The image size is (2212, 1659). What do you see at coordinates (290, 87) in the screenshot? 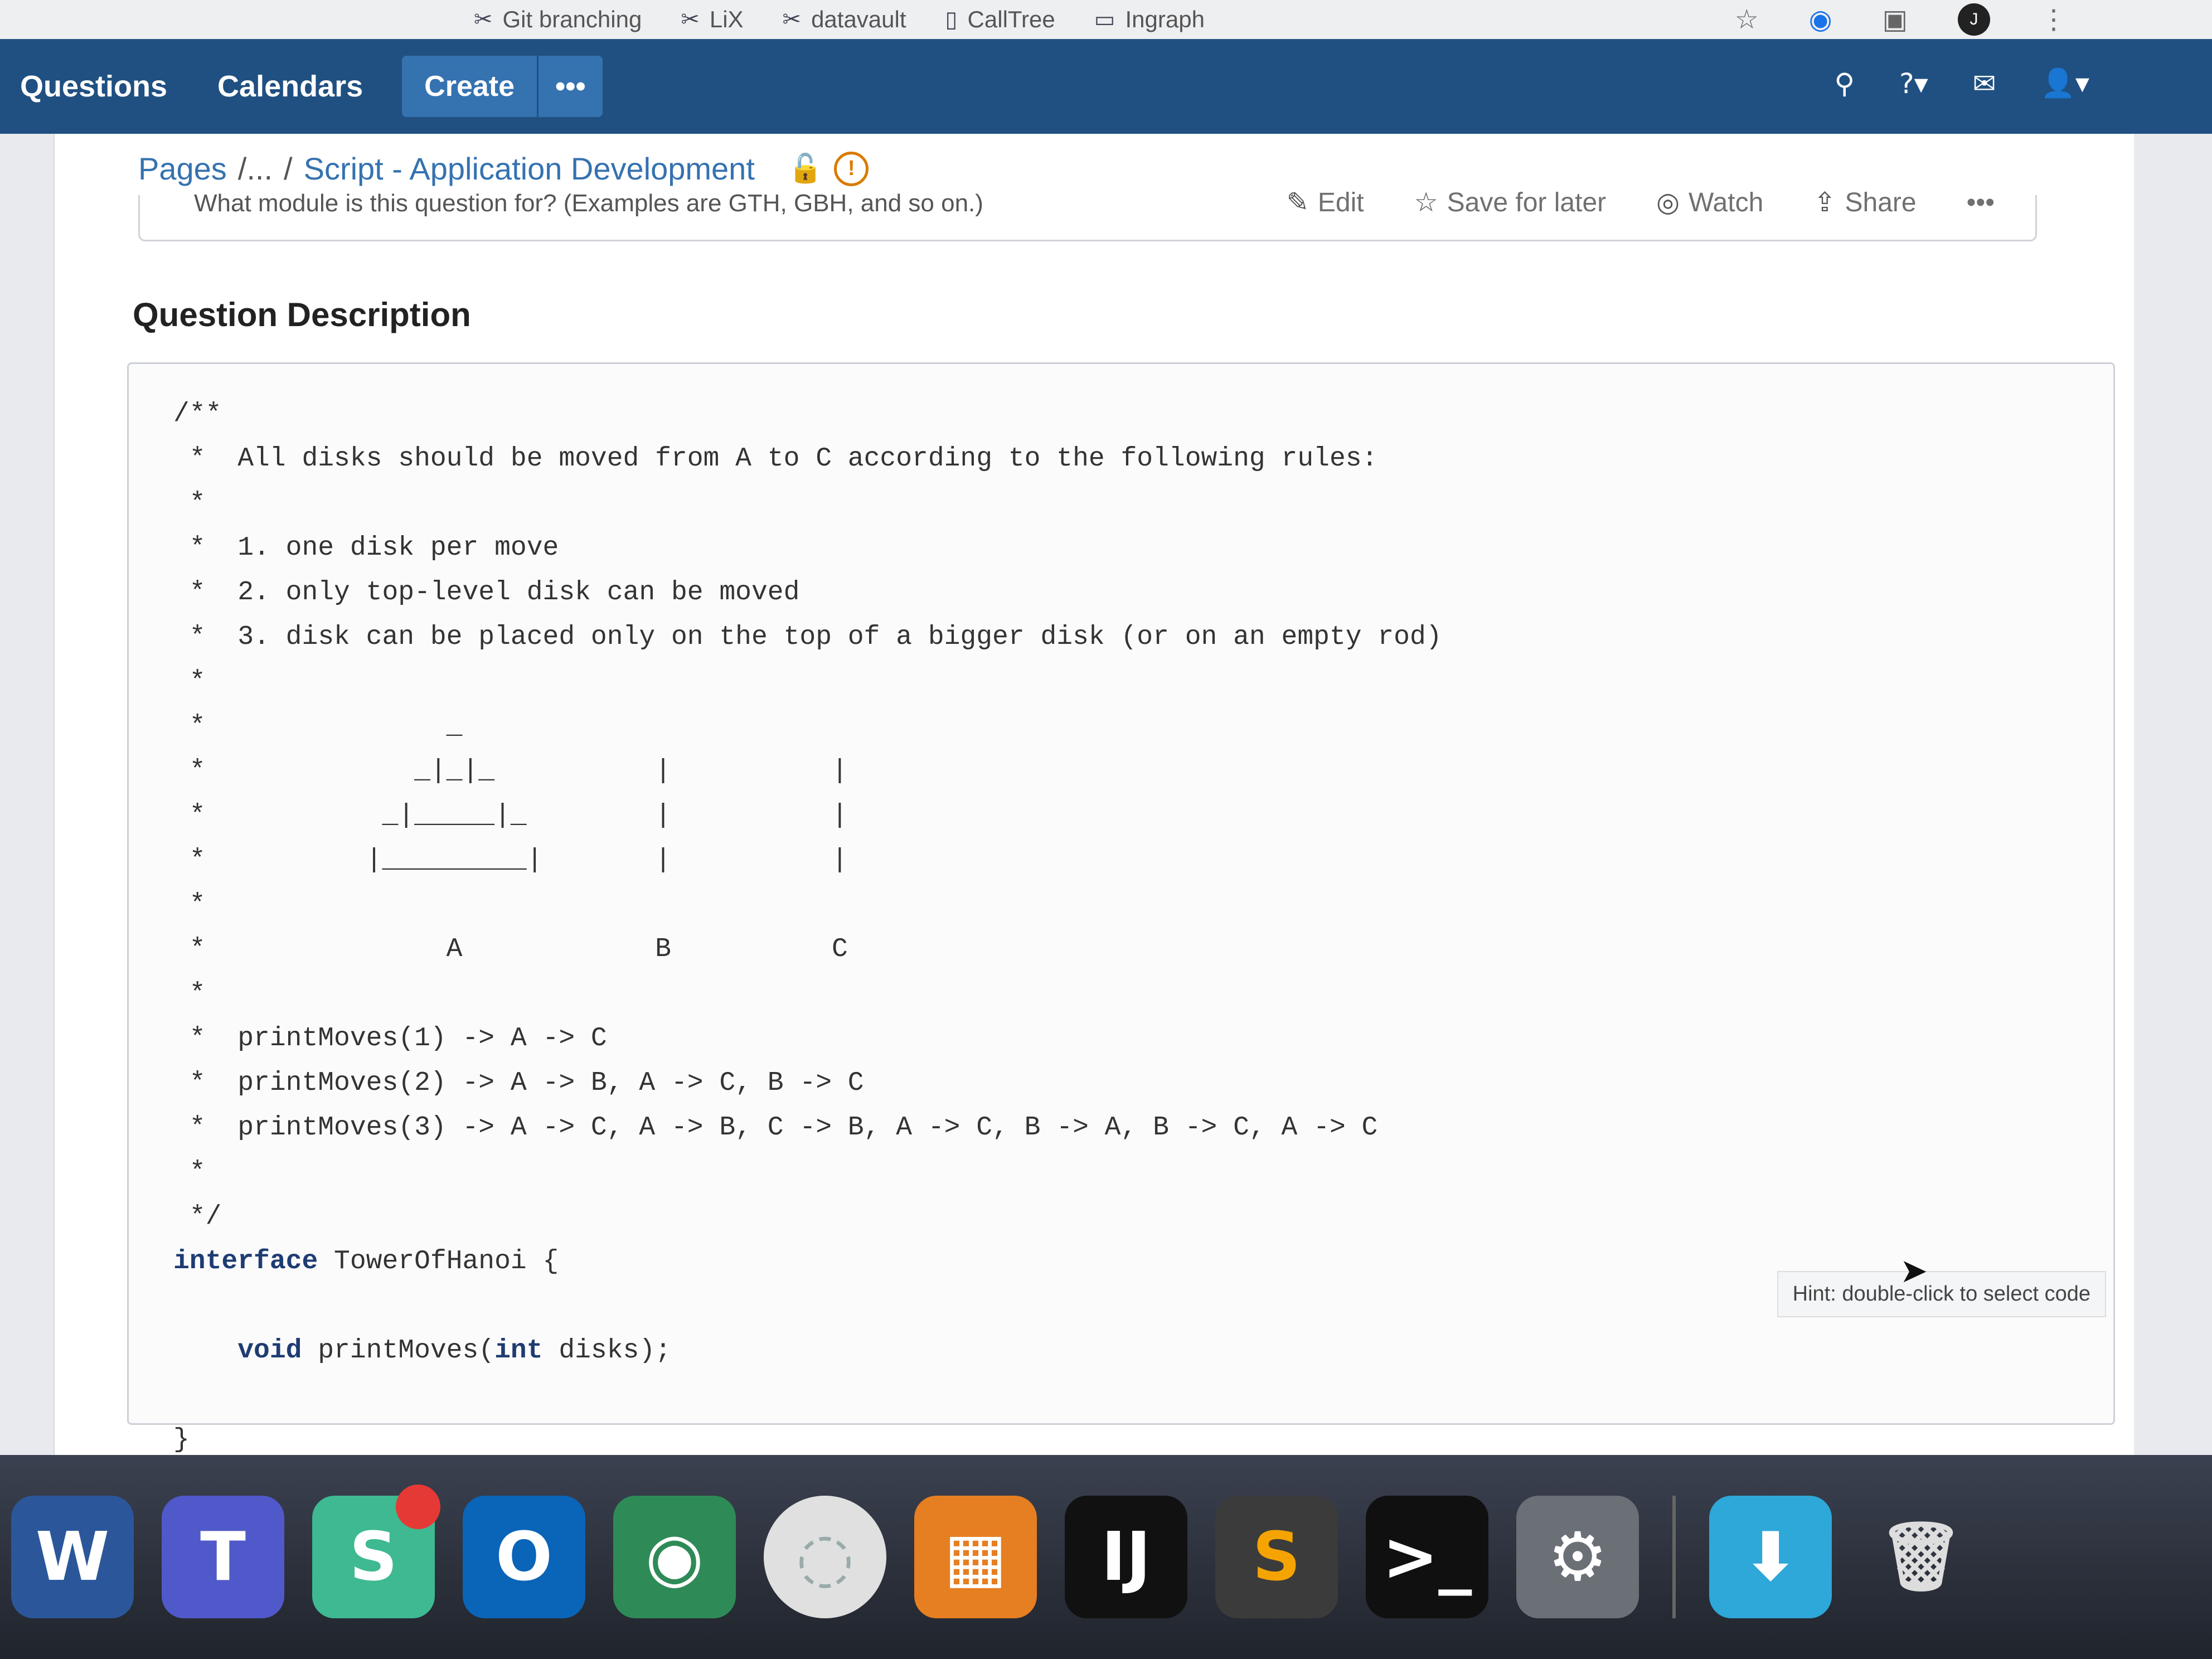
I see `nav-calendars: Calendars` at bounding box center [290, 87].